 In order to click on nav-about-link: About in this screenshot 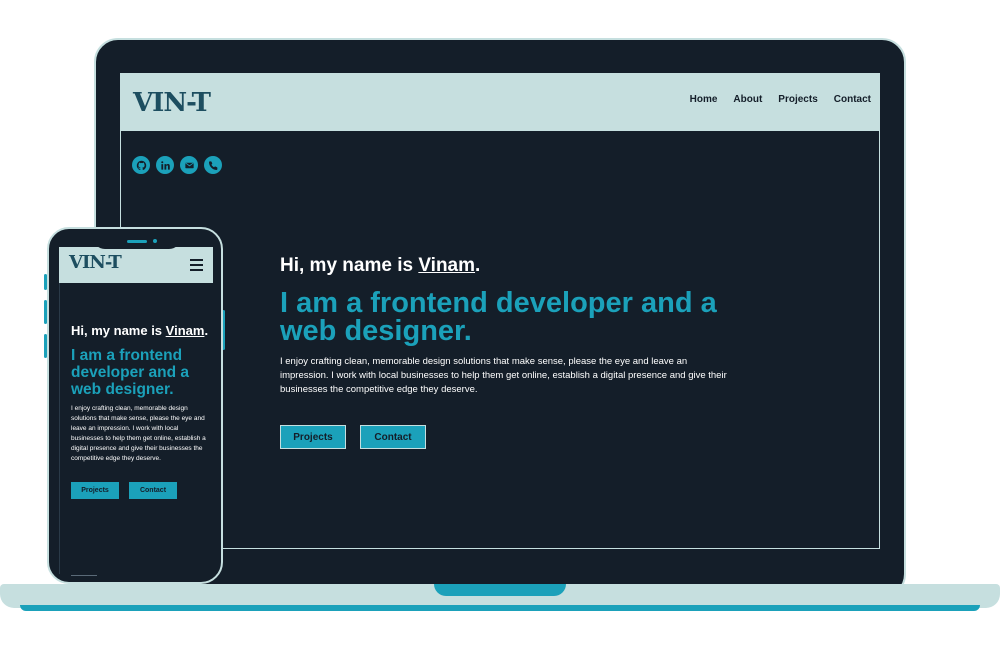, I will do `click(747, 99)`.